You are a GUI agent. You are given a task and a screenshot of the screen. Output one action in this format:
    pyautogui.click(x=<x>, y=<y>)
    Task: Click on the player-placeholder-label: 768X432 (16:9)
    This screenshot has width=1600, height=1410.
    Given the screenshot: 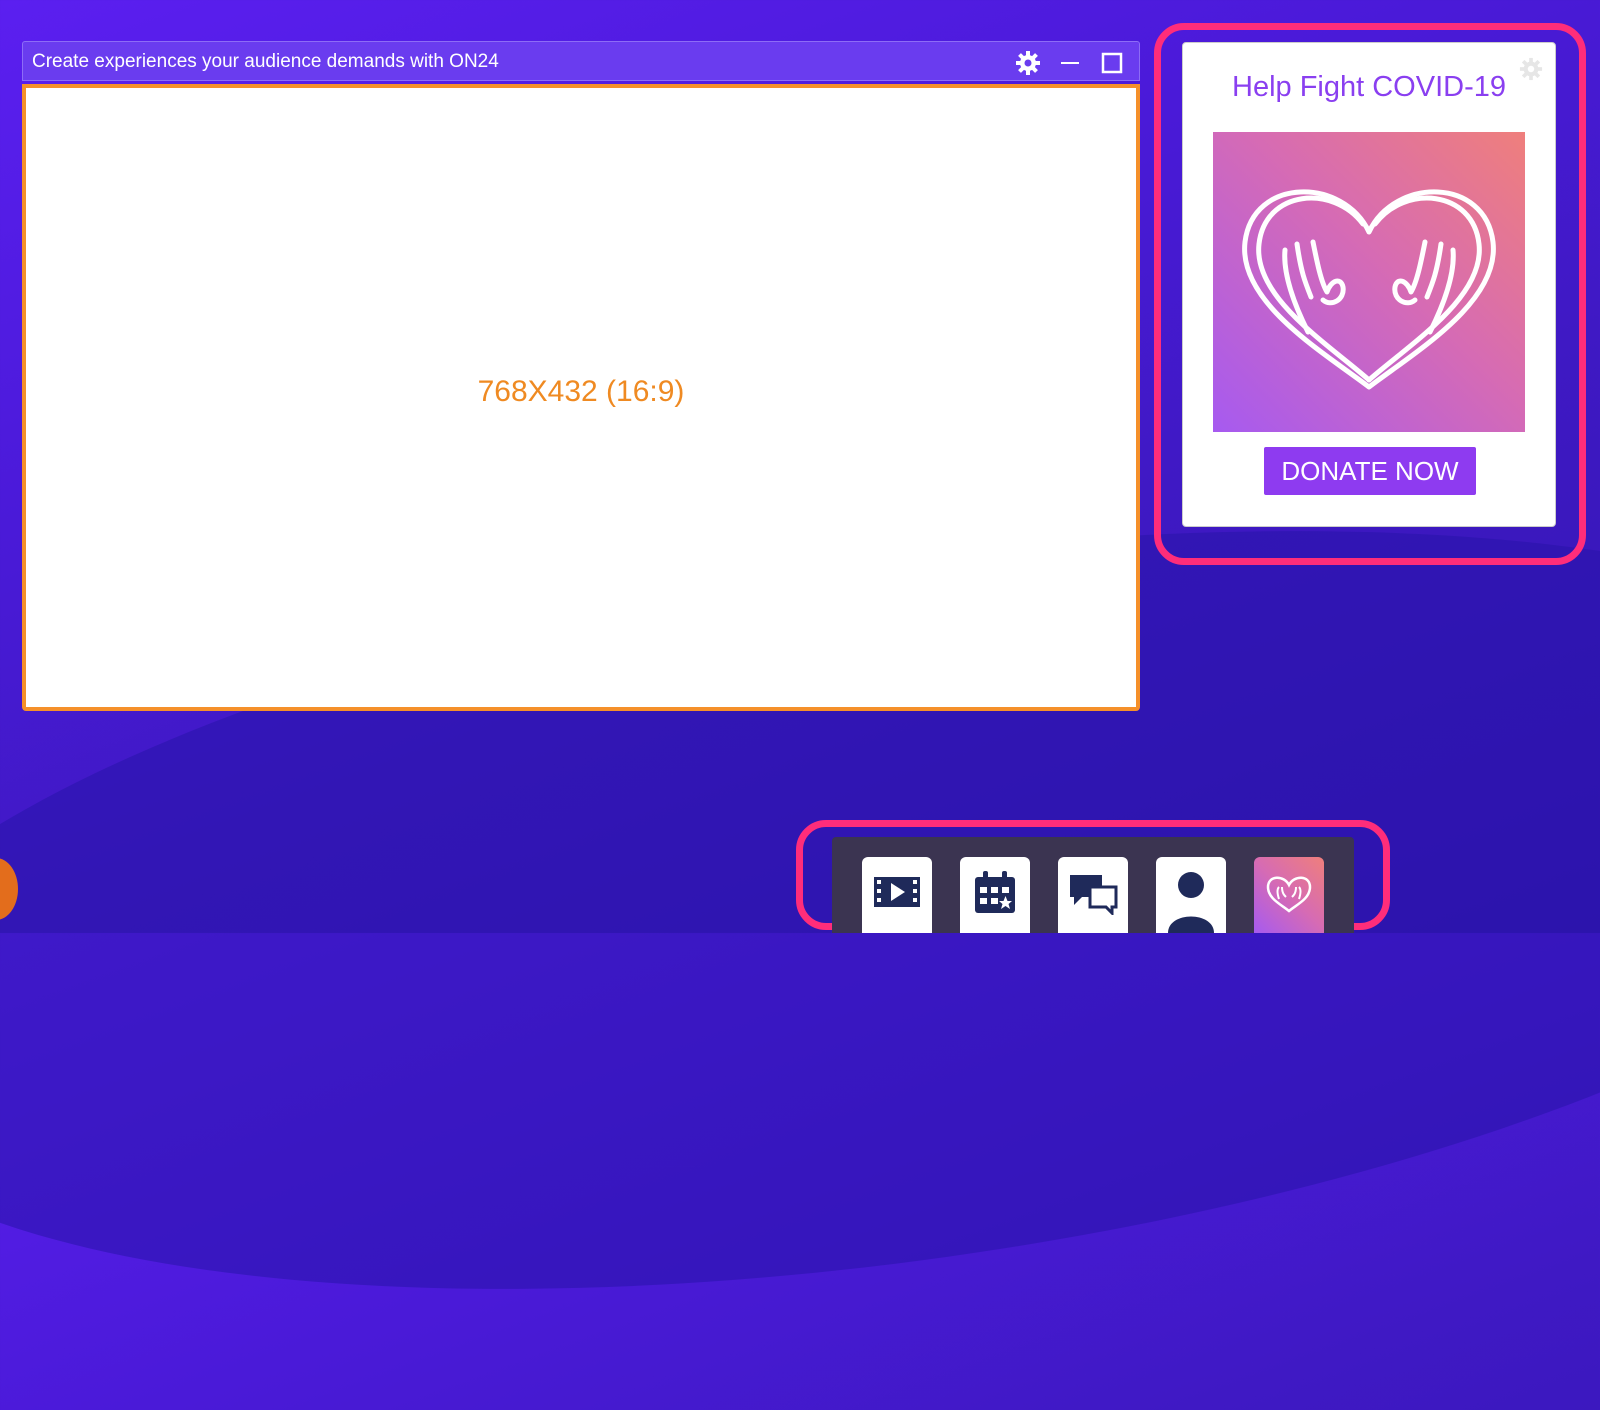 What is the action you would take?
    pyautogui.click(x=581, y=391)
    